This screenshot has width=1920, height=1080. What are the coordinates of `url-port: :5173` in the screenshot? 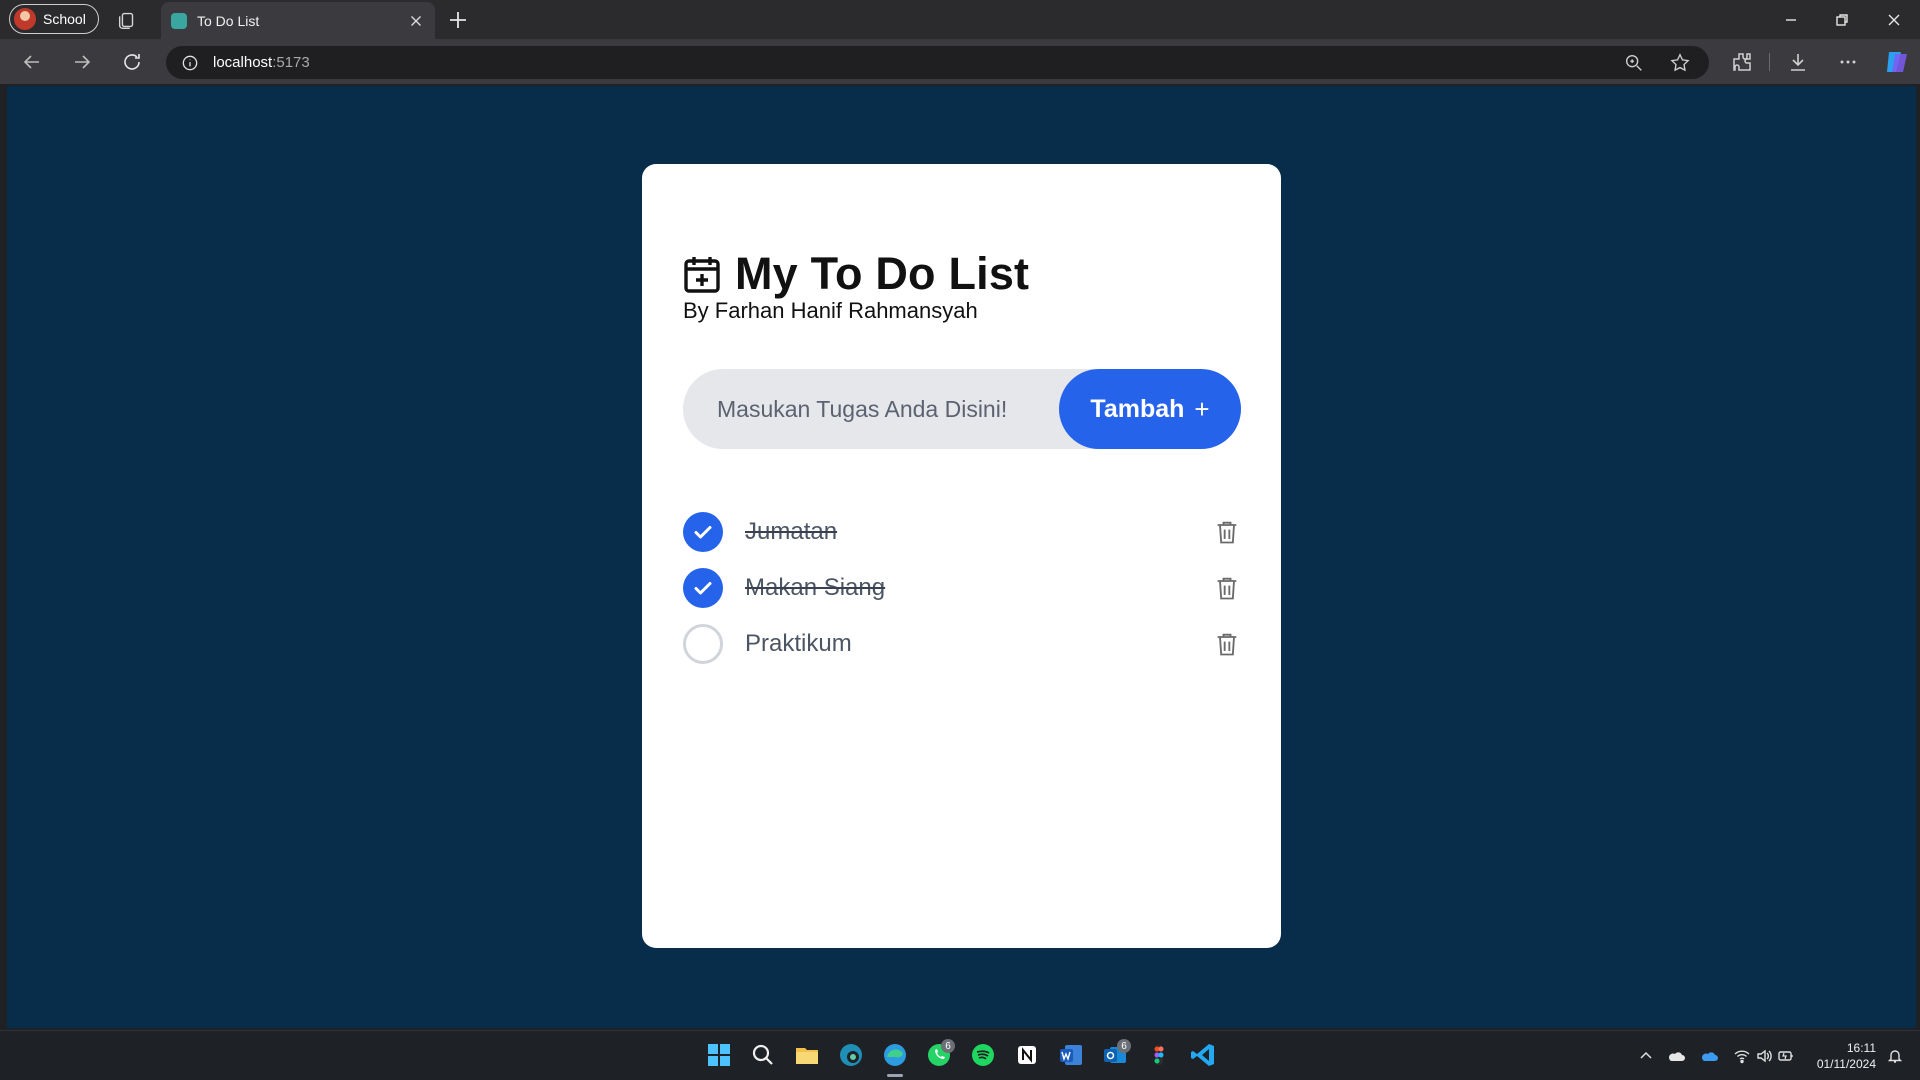 It's located at (291, 62).